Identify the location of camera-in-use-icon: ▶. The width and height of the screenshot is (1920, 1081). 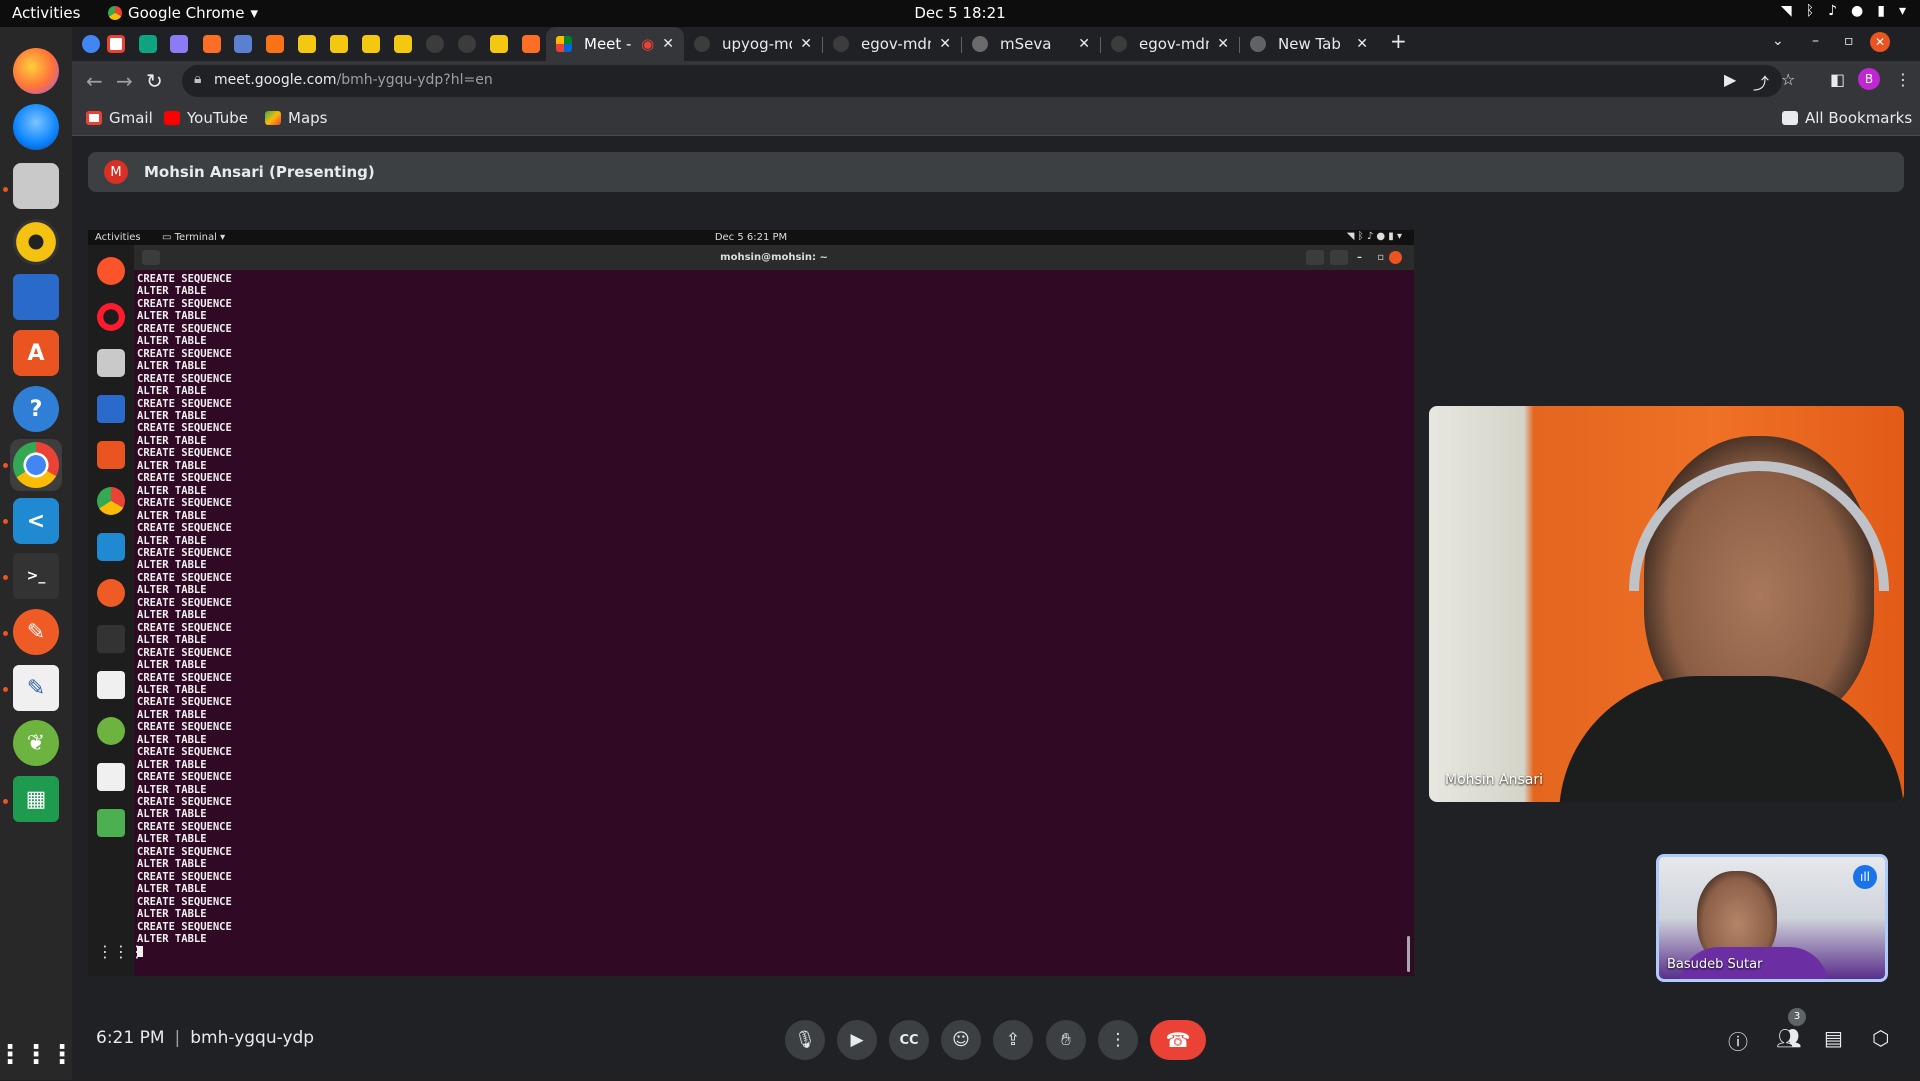
(1730, 79).